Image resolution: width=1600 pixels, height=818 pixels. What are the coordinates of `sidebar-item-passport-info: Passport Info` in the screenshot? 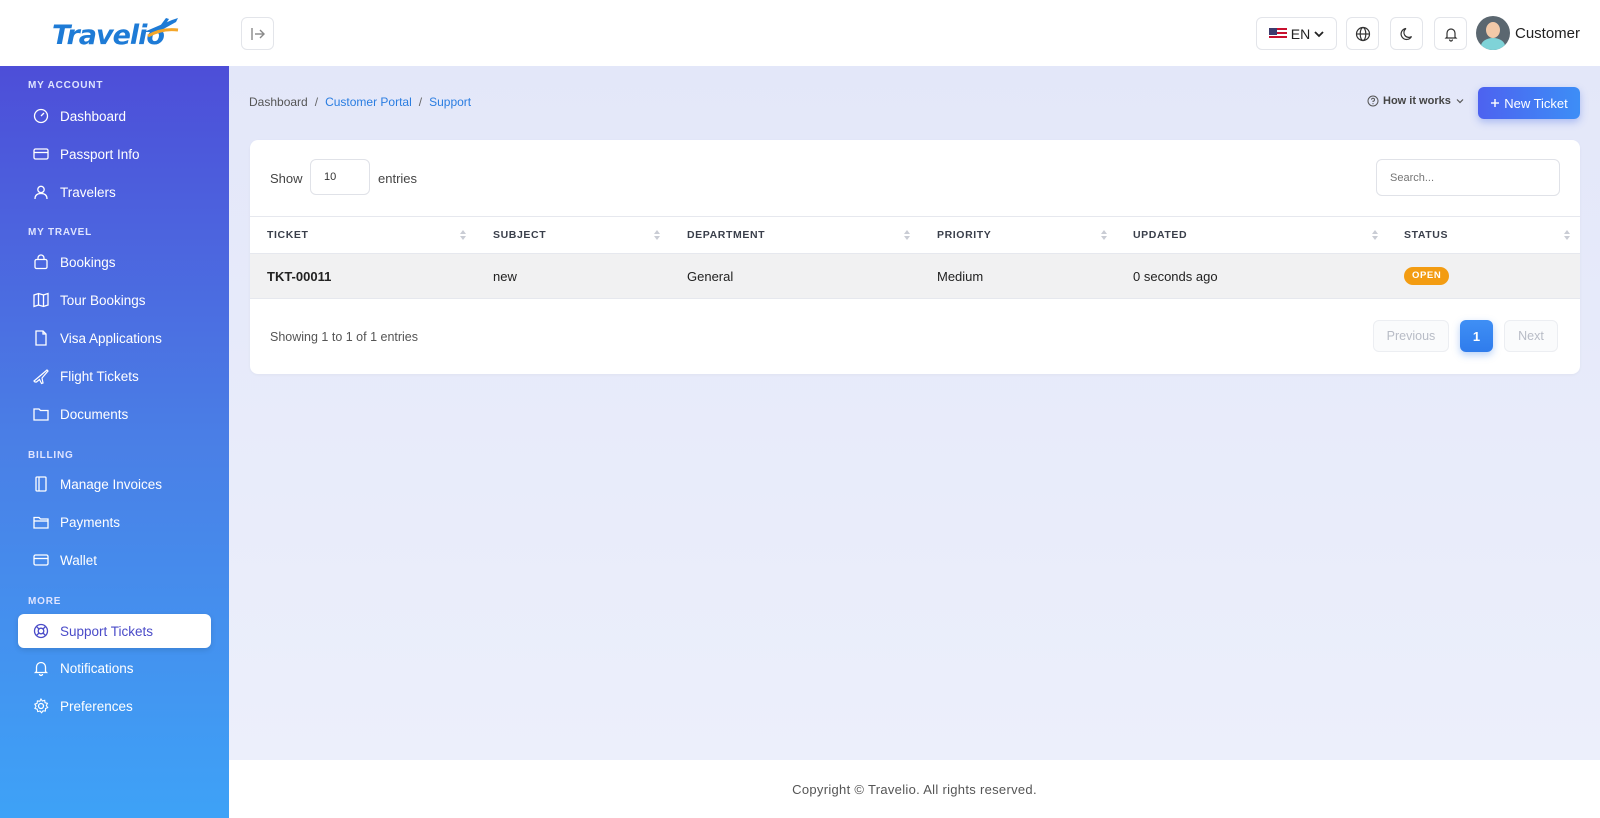 It's located at (114, 154).